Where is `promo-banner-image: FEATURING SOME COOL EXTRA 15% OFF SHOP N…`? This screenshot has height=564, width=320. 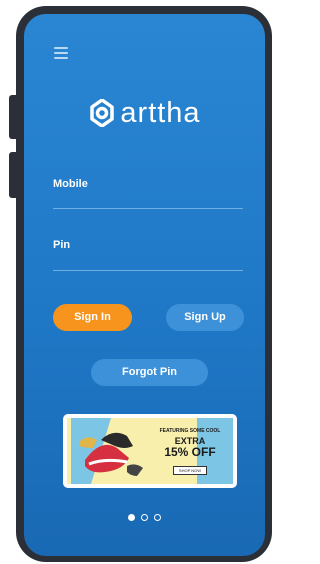 promo-banner-image: FEATURING SOME COOL EXTRA 15% OFF SHOP N… is located at coordinates (150, 451).